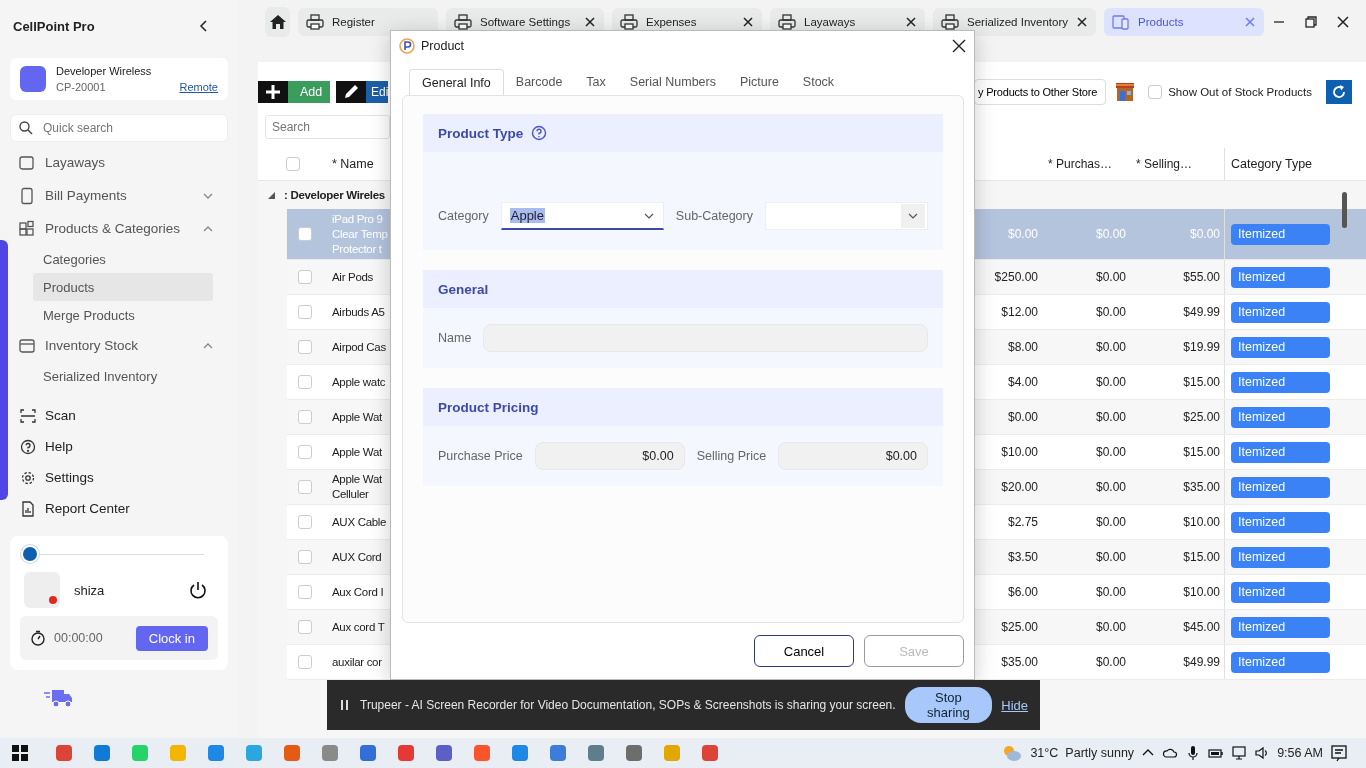  I want to click on app-title: CellPoint Pro, so click(54, 26).